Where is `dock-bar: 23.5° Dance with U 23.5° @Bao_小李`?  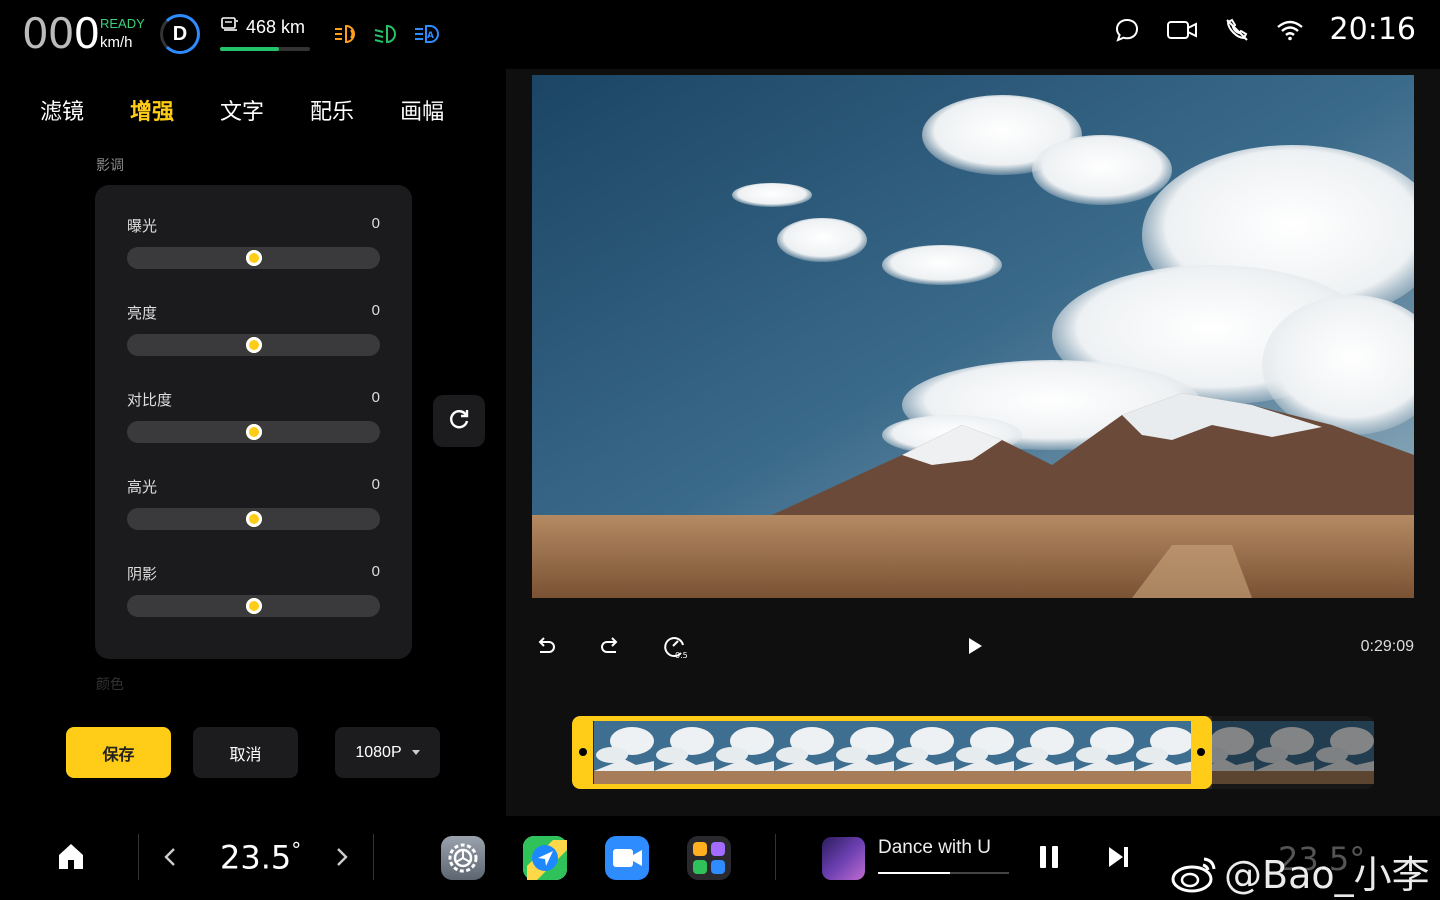
dock-bar: 23.5° Dance with U 23.5° @Bao_小李 is located at coordinates (720, 858).